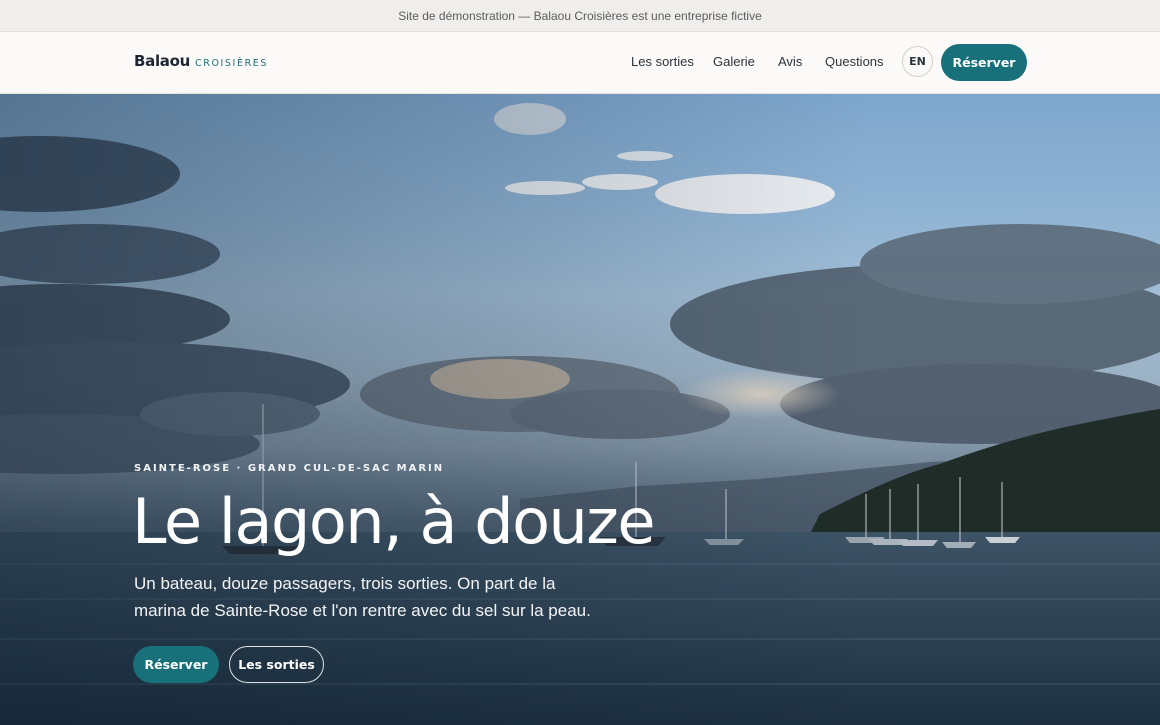 The image size is (1160, 725). What do you see at coordinates (176, 664) in the screenshot?
I see `hero-book-button: Réserver` at bounding box center [176, 664].